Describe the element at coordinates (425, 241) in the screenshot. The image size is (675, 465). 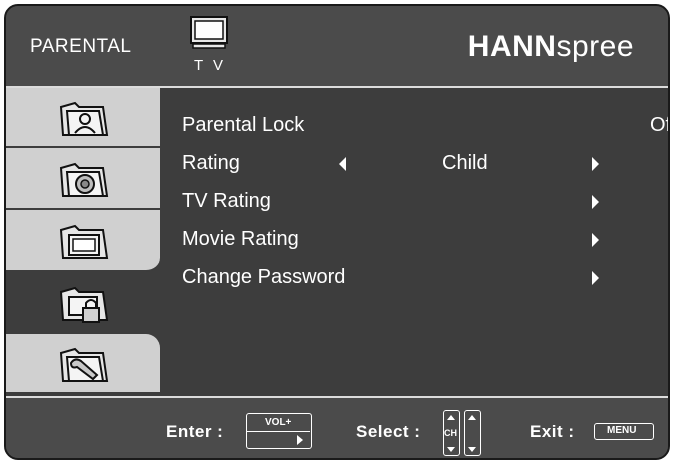
I see `menu-row-movie-rating: Movie Rating` at that location.